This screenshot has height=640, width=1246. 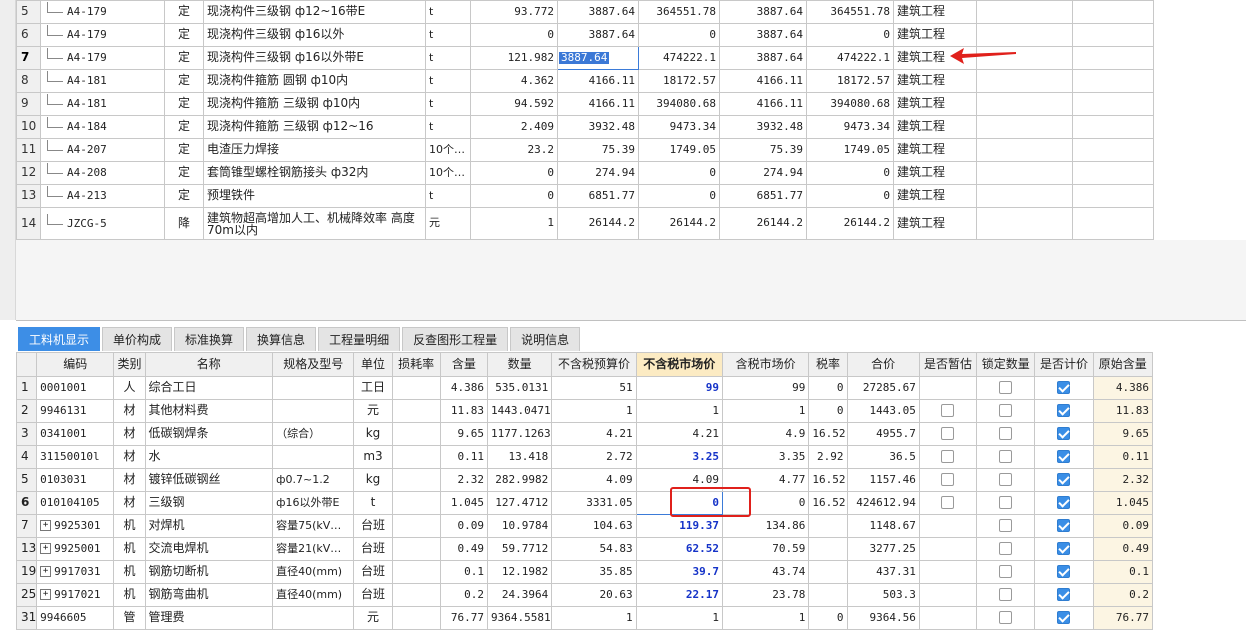 I want to click on resource-quantity: 59.7712, so click(x=519, y=549).